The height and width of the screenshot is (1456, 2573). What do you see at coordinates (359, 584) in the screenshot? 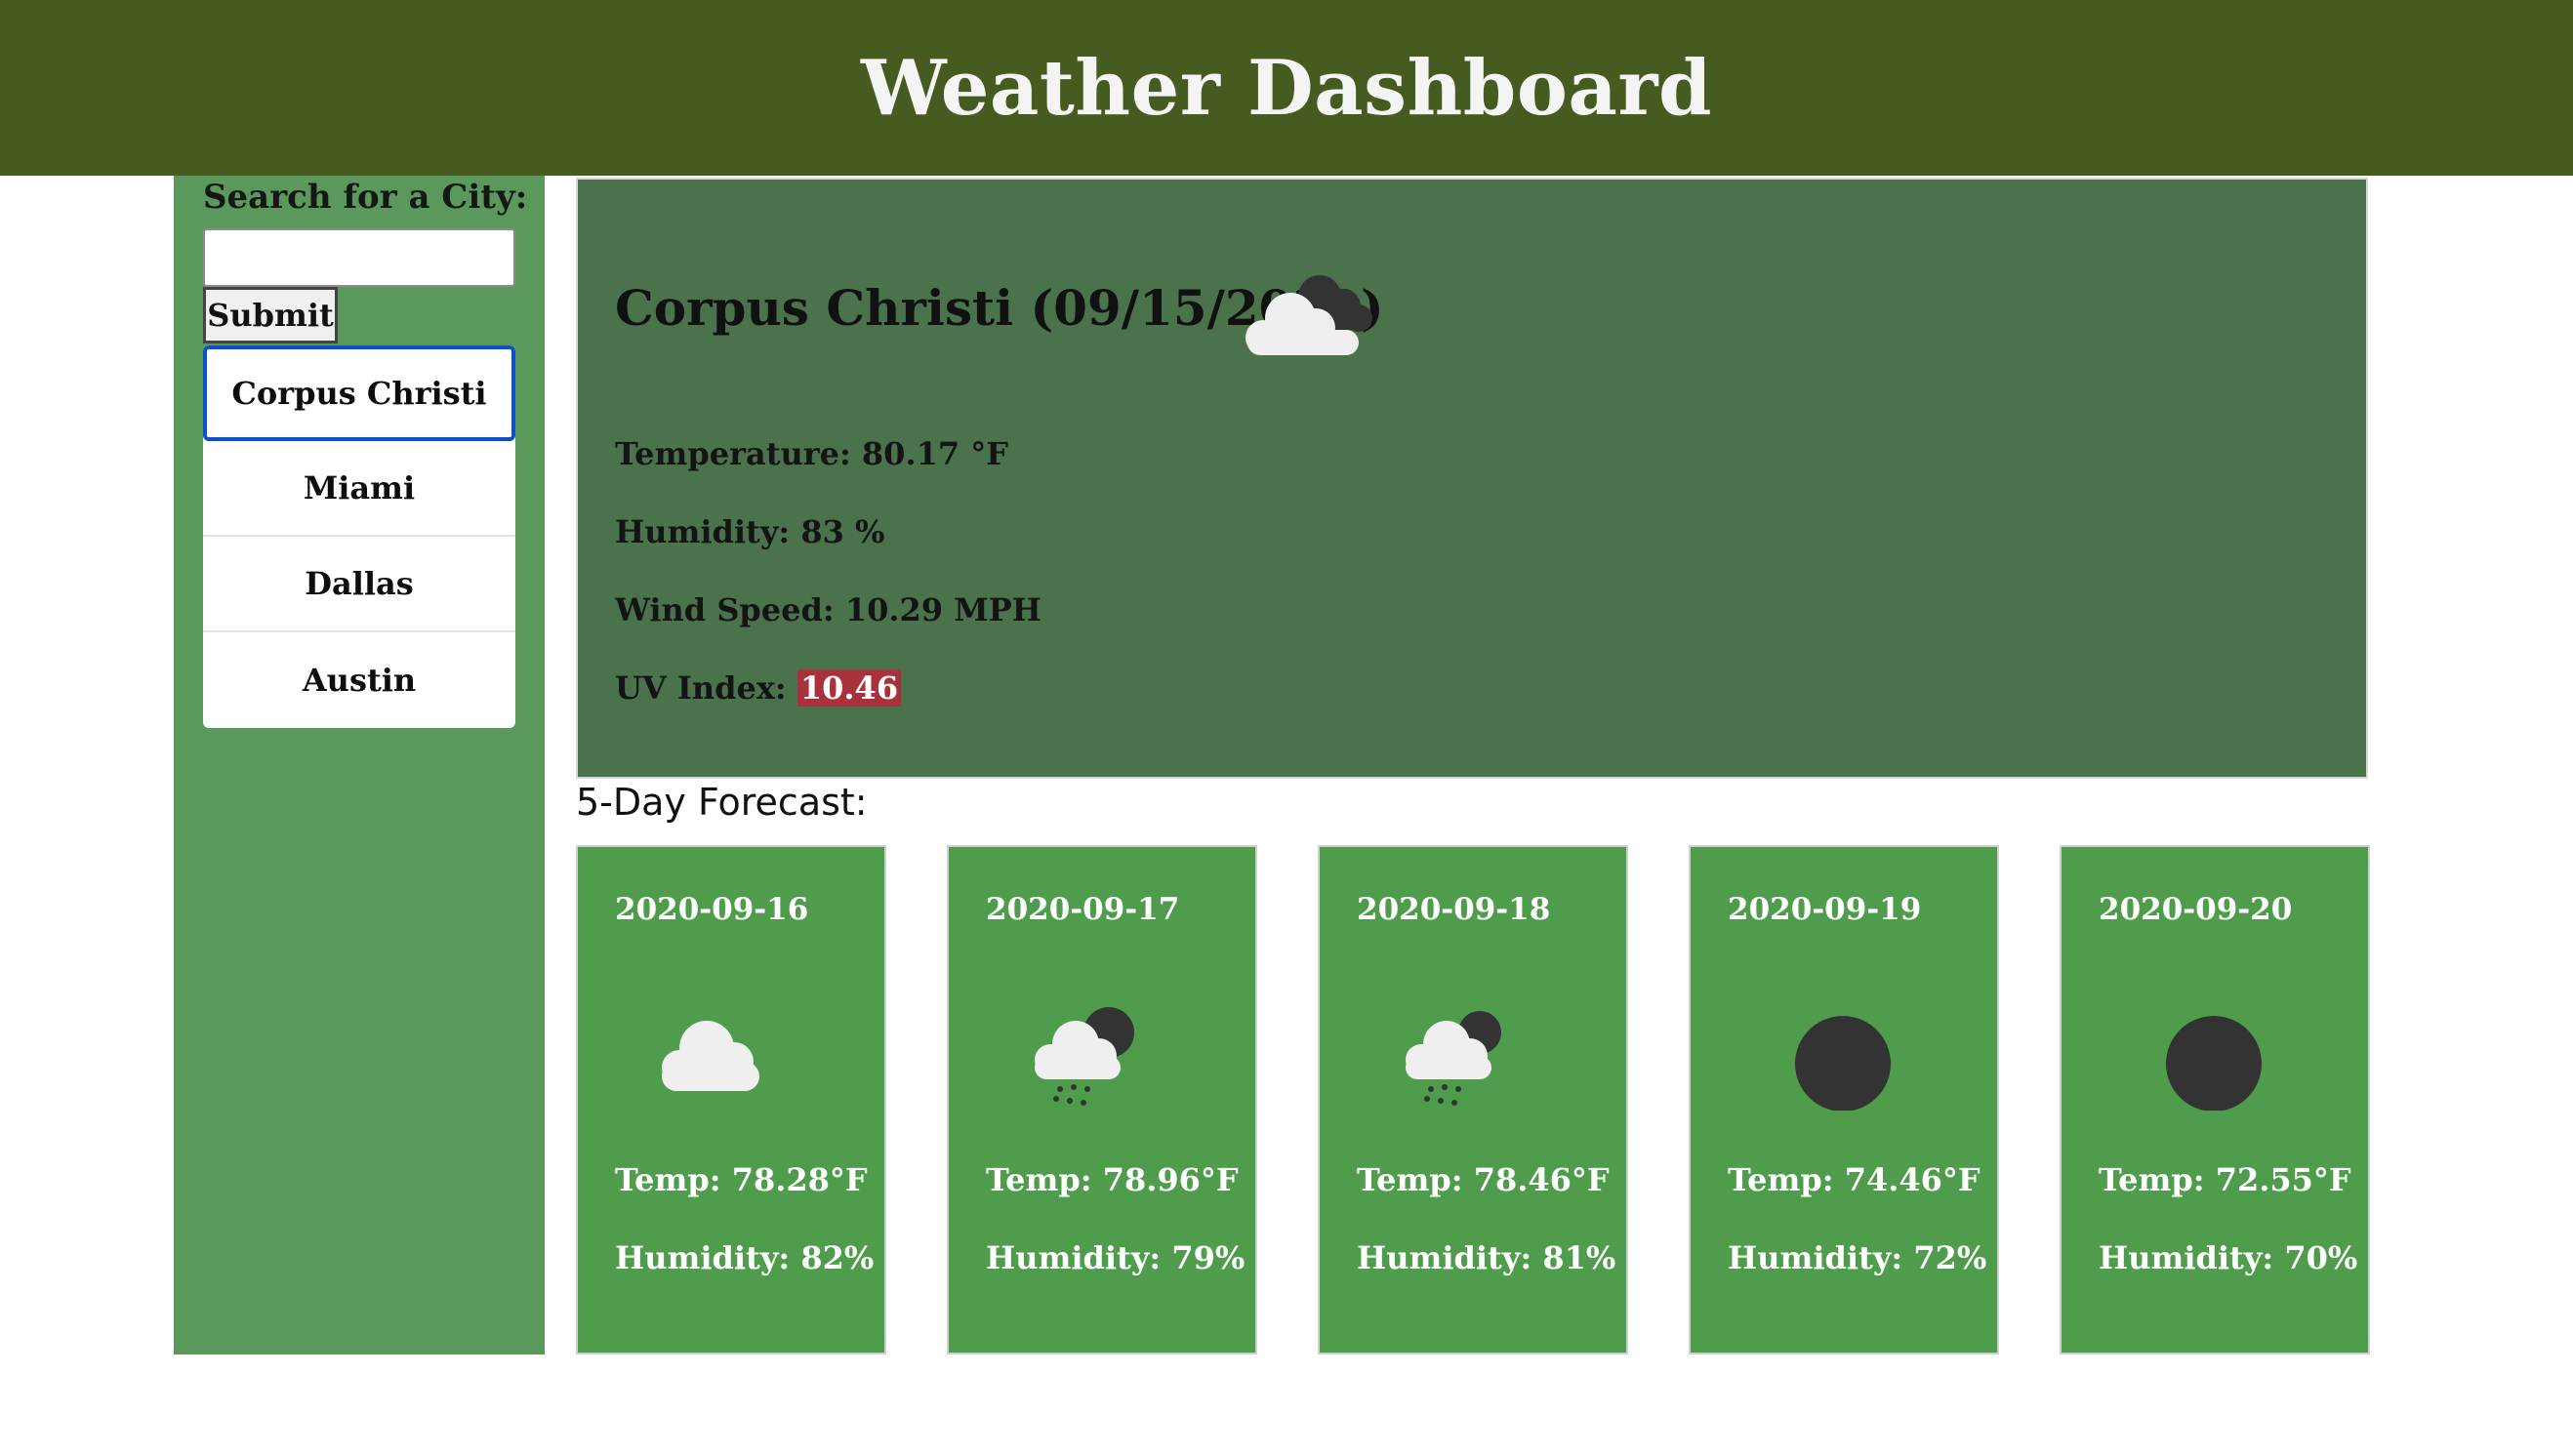
I see `city-item-dallas: Dallas` at bounding box center [359, 584].